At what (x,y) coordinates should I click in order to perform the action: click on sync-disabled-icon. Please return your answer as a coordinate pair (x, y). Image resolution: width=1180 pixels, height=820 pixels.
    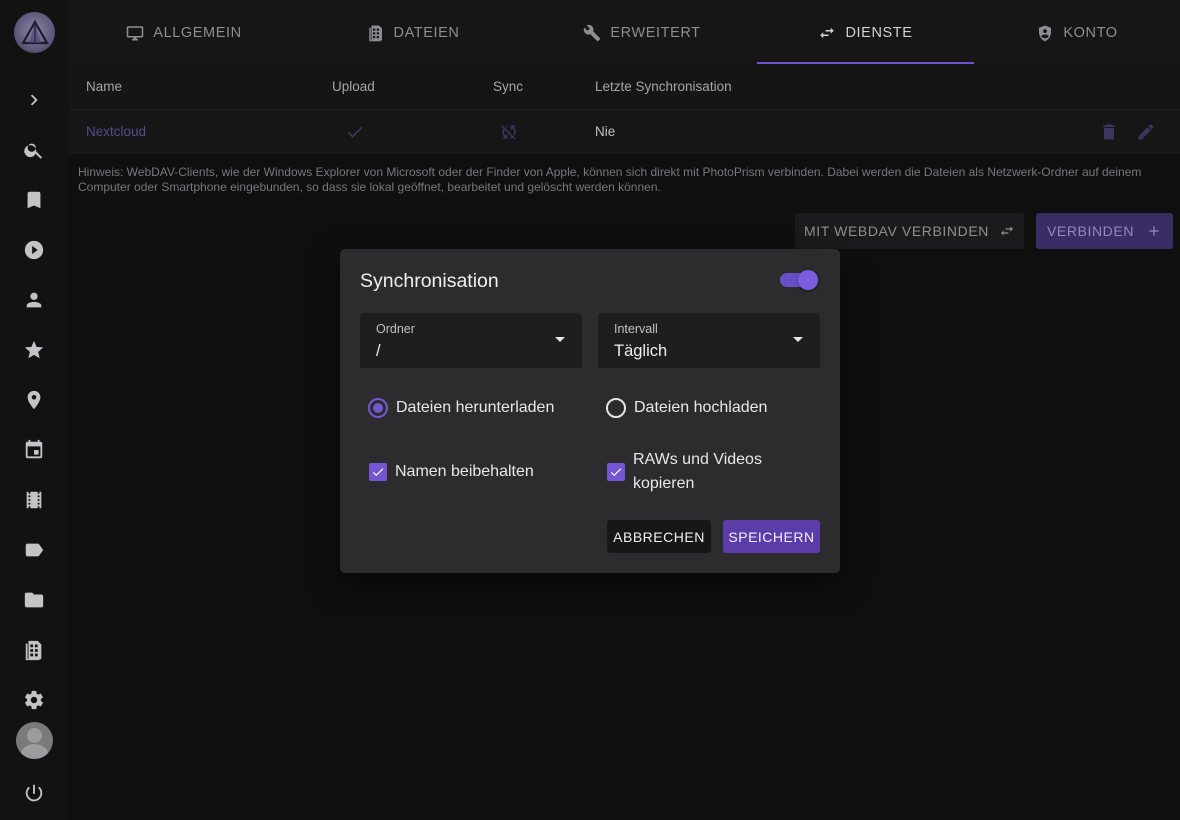
    Looking at the image, I should click on (509, 133).